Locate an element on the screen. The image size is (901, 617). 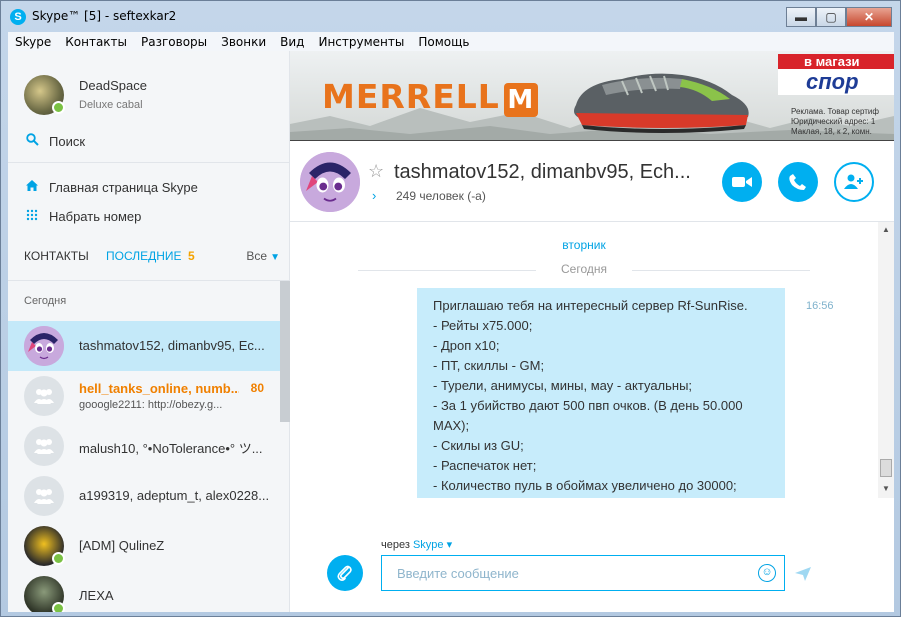
via-prefix: через is located at coordinates (395, 545).